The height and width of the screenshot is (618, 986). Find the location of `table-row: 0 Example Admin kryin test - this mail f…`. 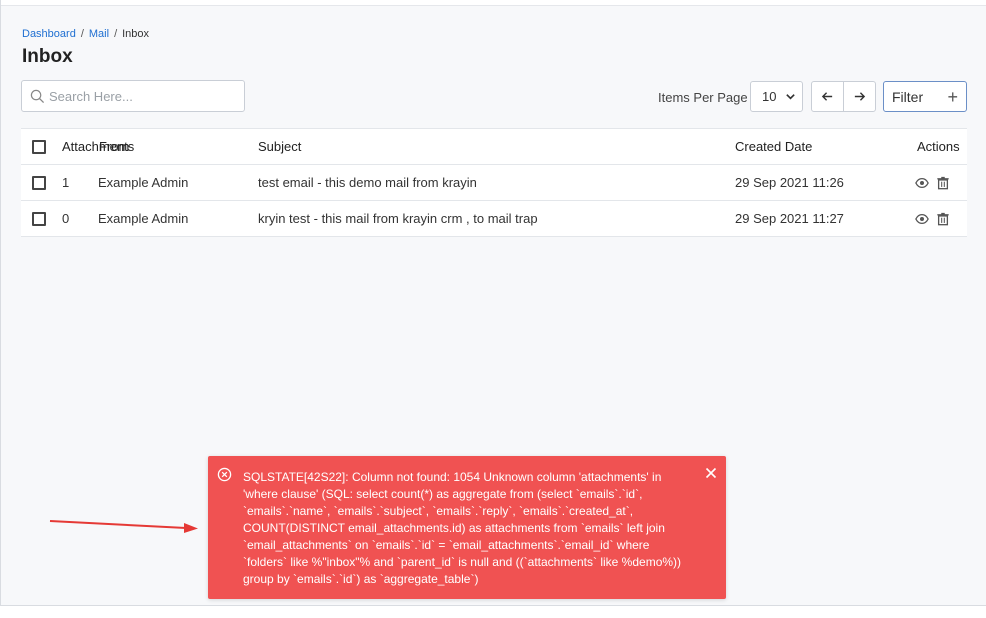

table-row: 0 Example Admin kryin test - this mail f… is located at coordinates (494, 219).